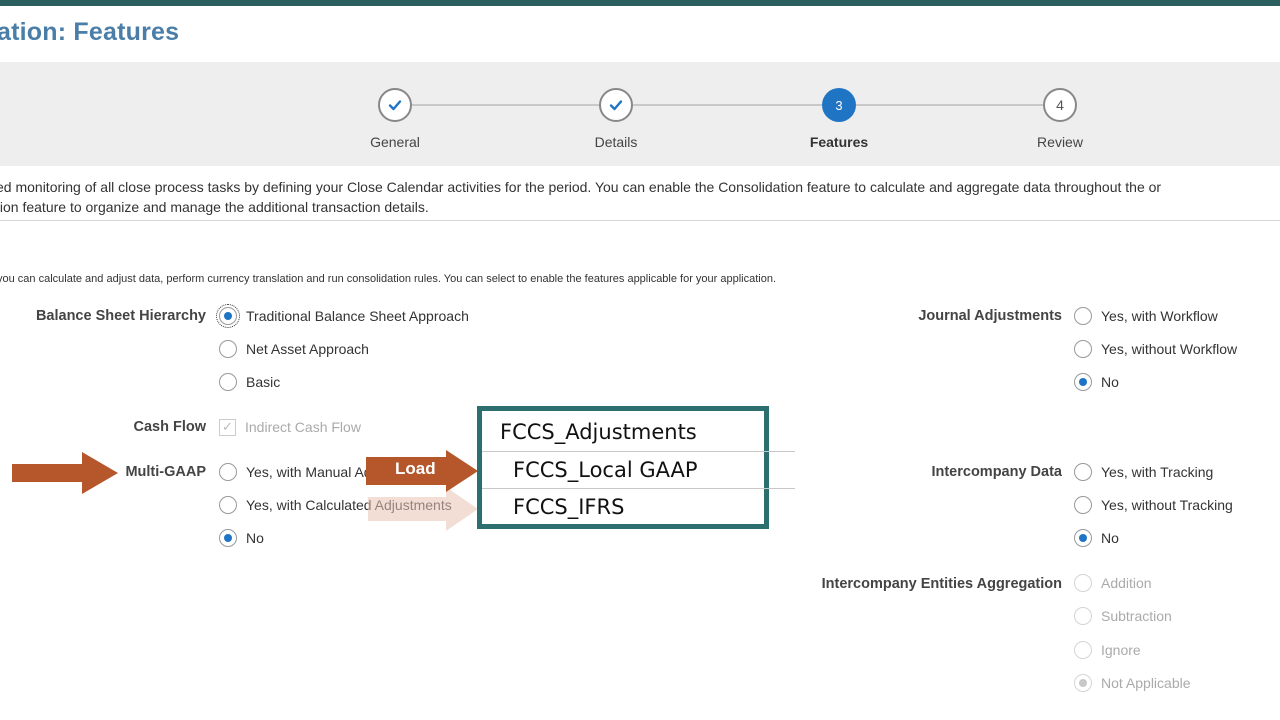  I want to click on callout-member: FCCS_IFRS, so click(638, 507).